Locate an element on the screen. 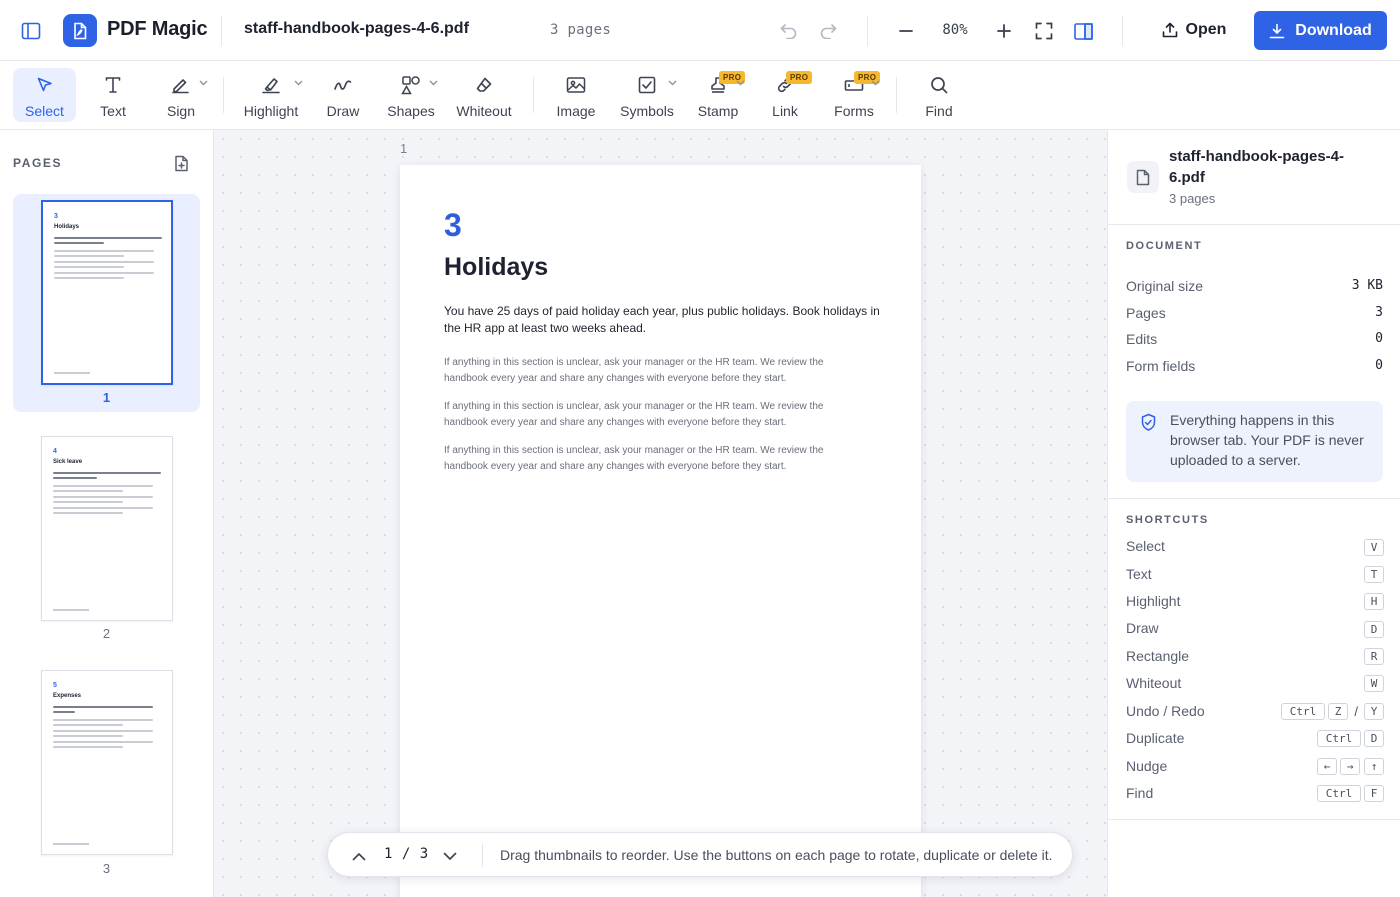  previous-page-button is located at coordinates (359, 856).